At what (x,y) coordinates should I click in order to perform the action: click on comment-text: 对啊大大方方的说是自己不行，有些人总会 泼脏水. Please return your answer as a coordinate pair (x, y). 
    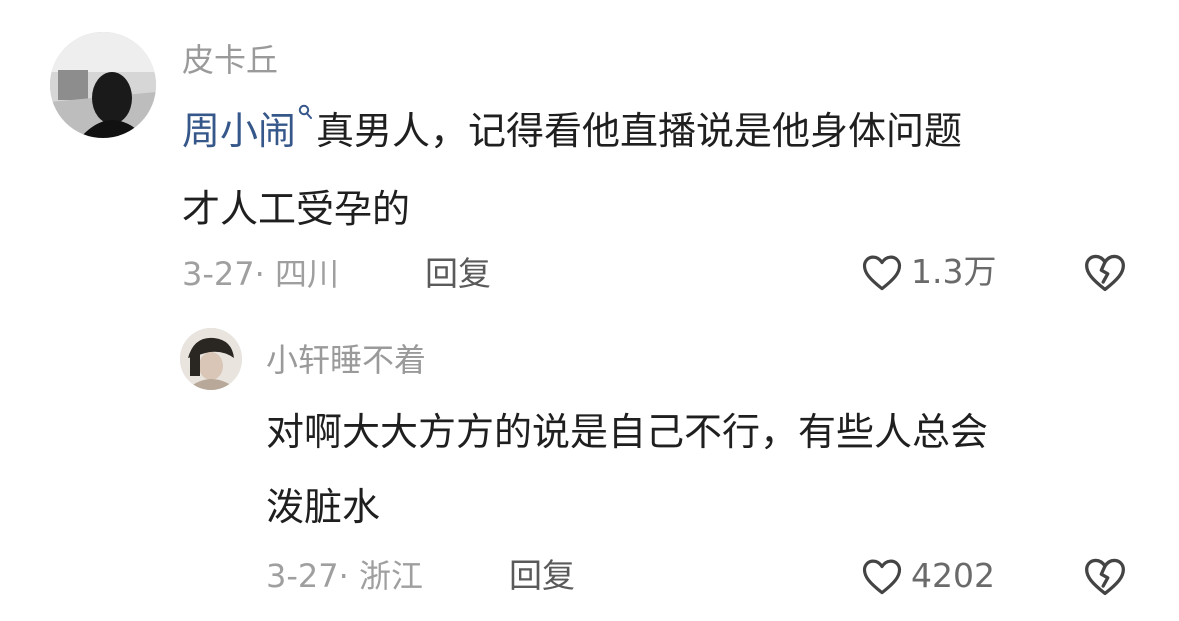
    Looking at the image, I should click on (627, 469).